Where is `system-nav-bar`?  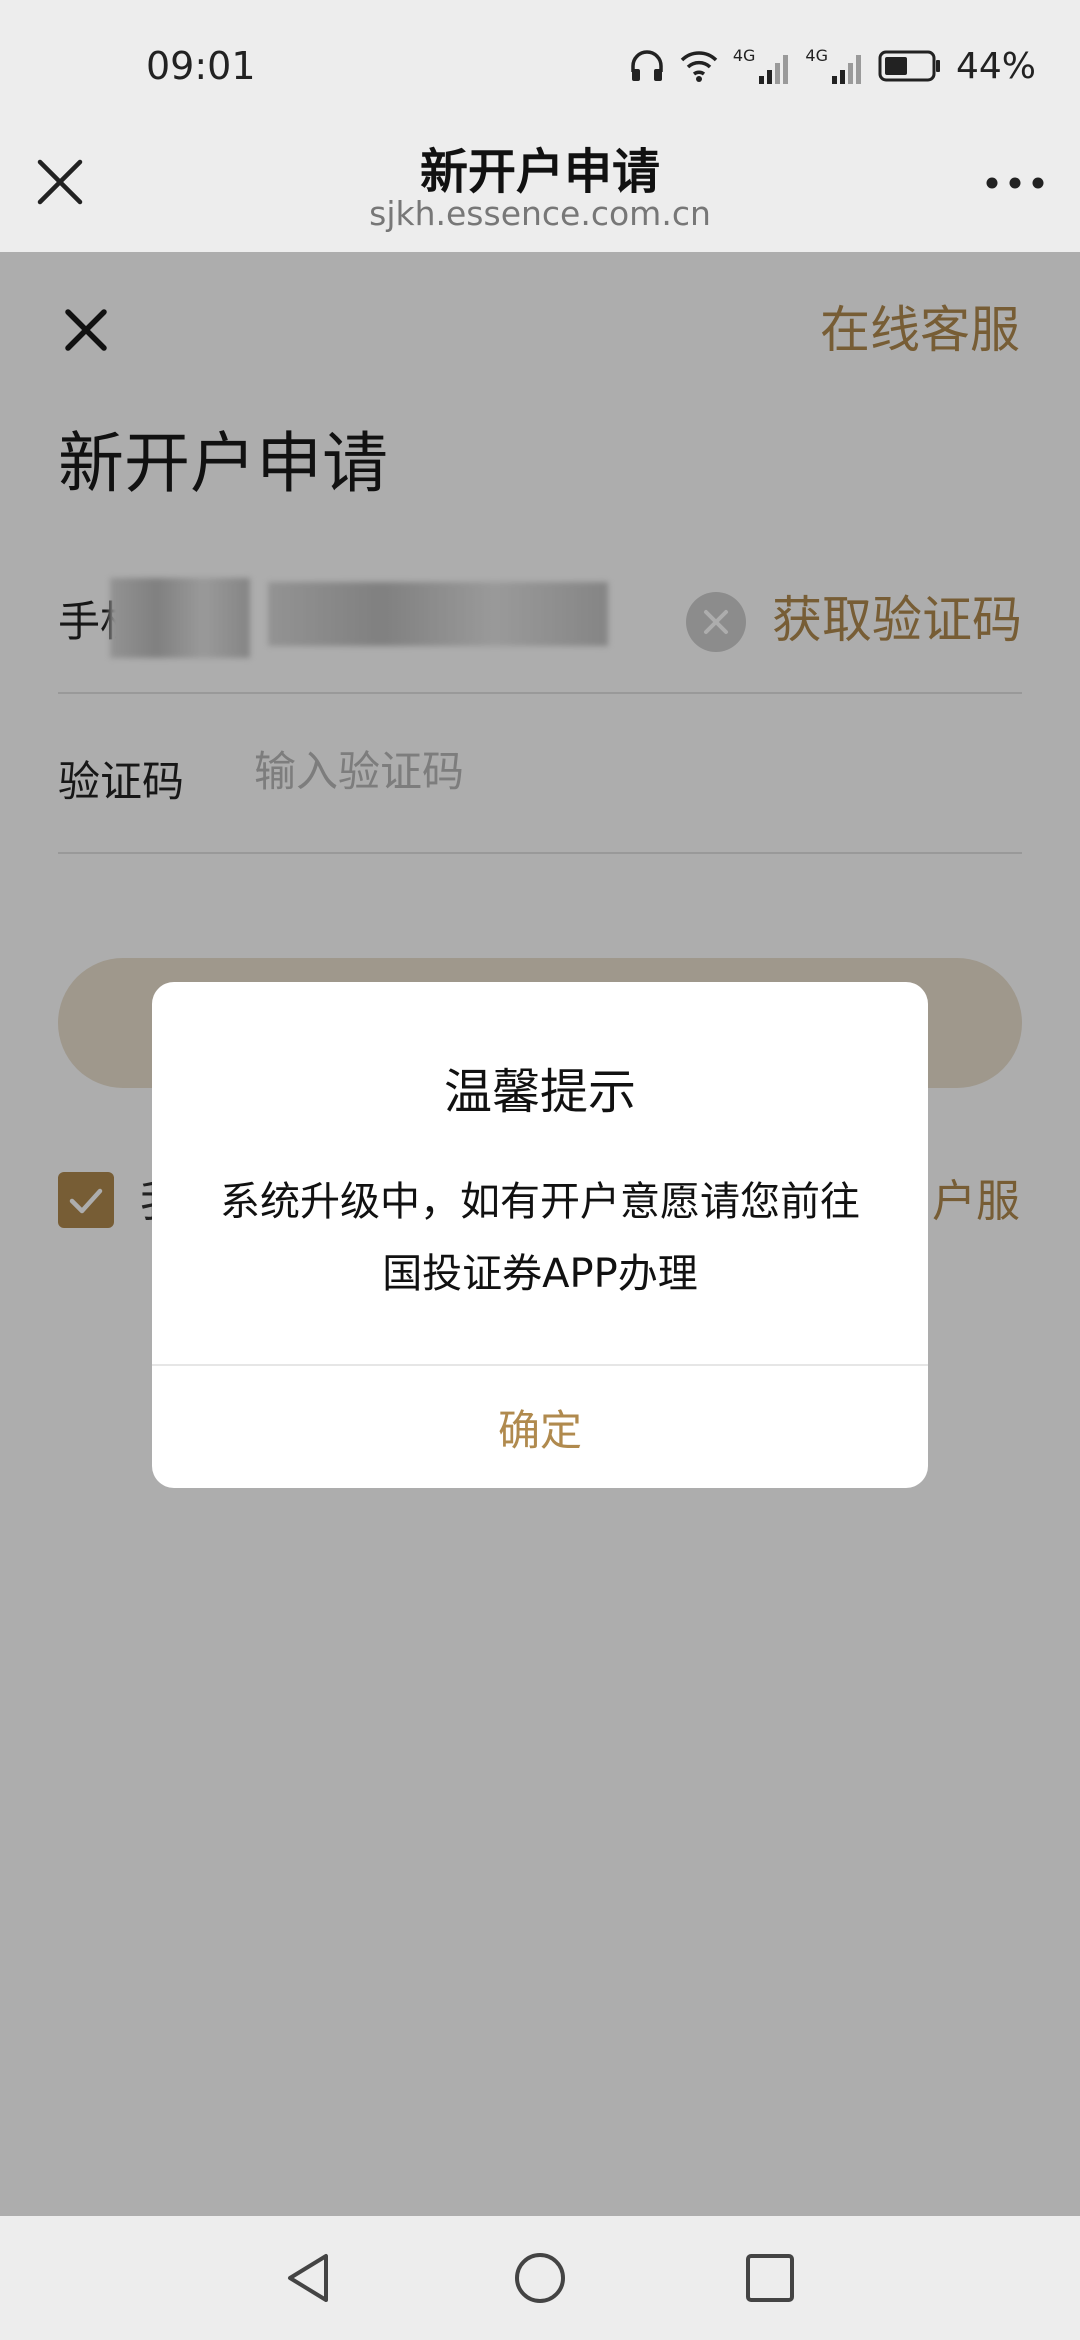
system-nav-bar is located at coordinates (540, 2278).